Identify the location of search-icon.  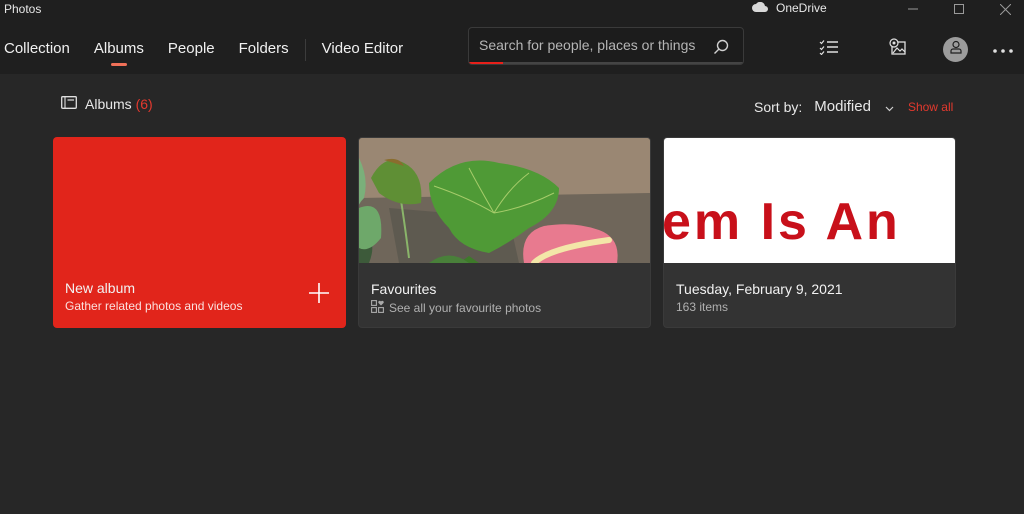
(721, 49).